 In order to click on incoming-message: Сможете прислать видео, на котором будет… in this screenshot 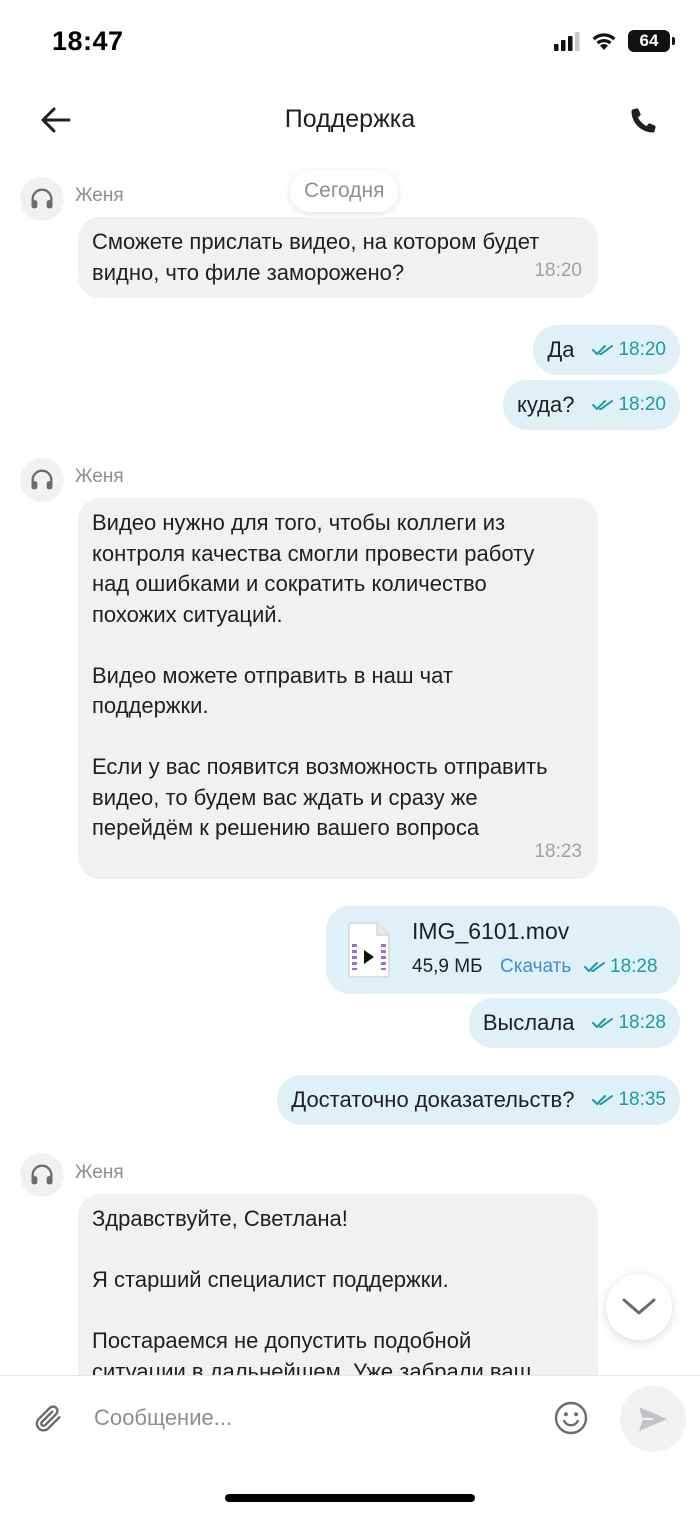, I will do `click(338, 257)`.